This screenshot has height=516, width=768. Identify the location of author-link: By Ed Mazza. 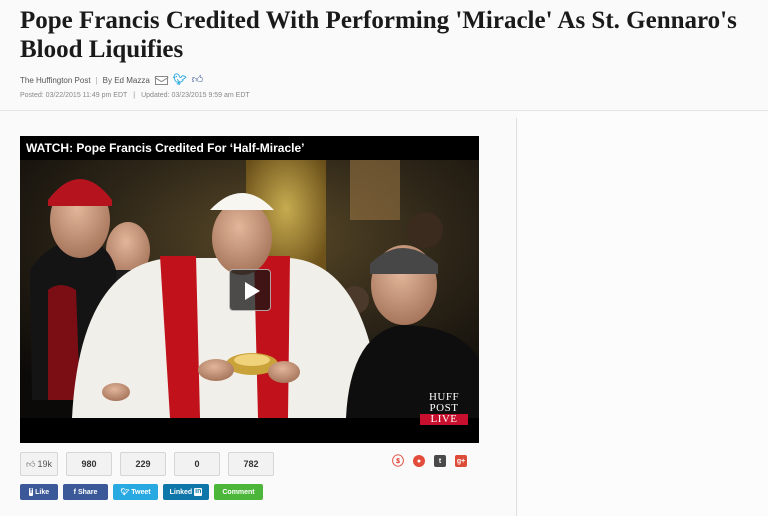
(126, 80).